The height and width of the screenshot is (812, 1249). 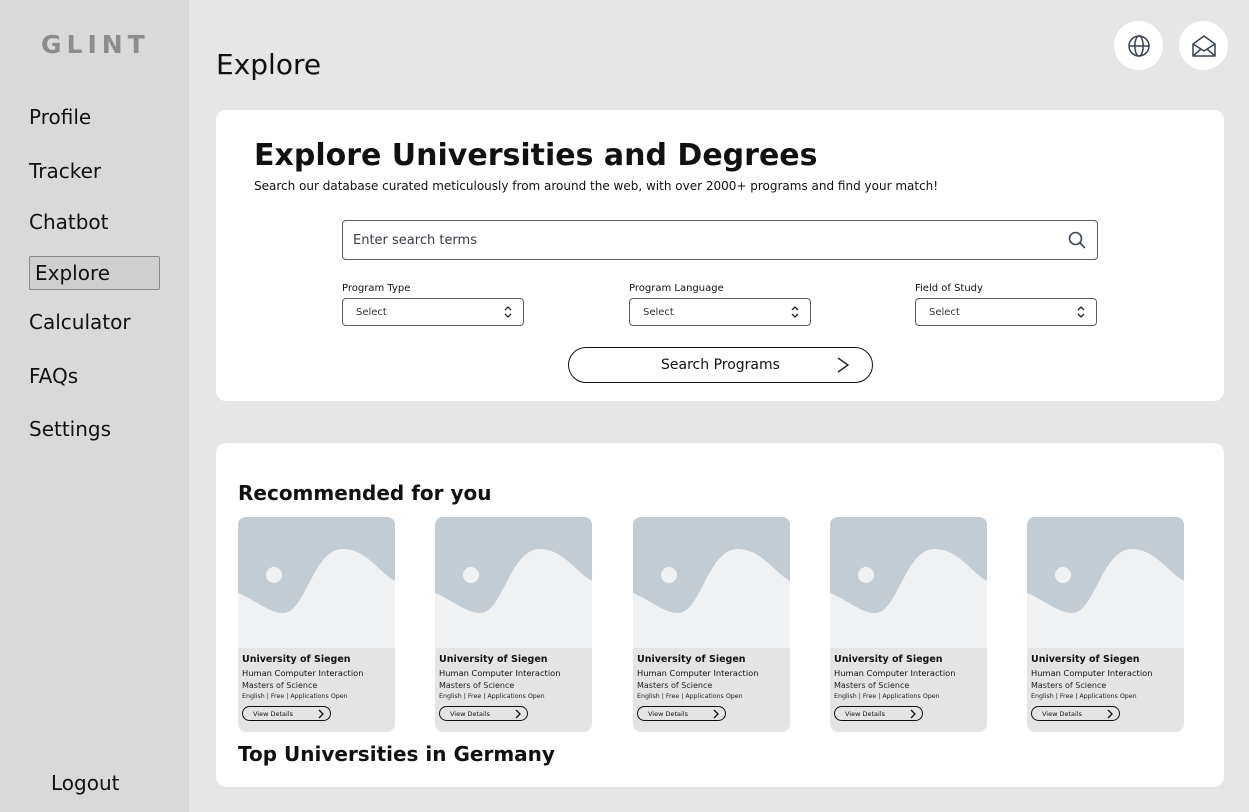 What do you see at coordinates (949, 288) in the screenshot?
I see `field-of-study-label: Field of Study` at bounding box center [949, 288].